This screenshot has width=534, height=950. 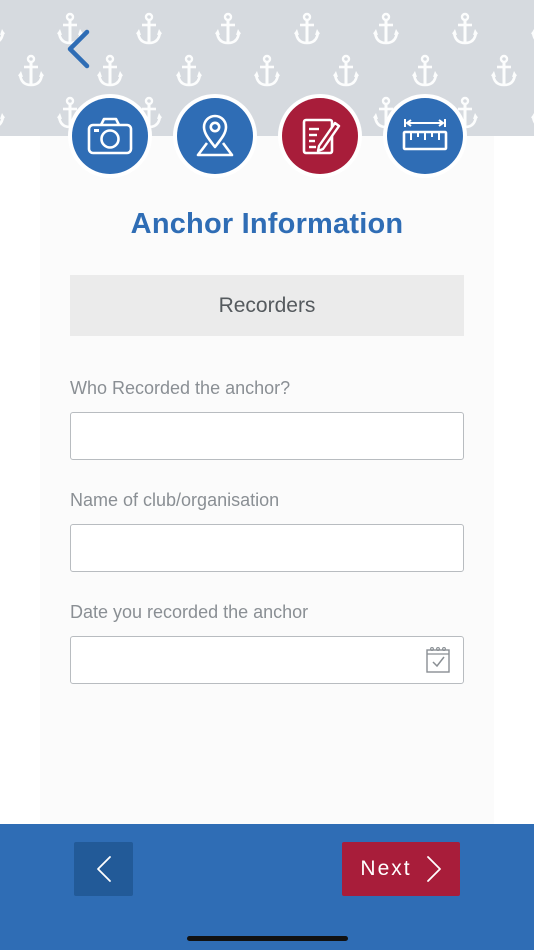 I want to click on footer-bar: Next, so click(x=267, y=887).